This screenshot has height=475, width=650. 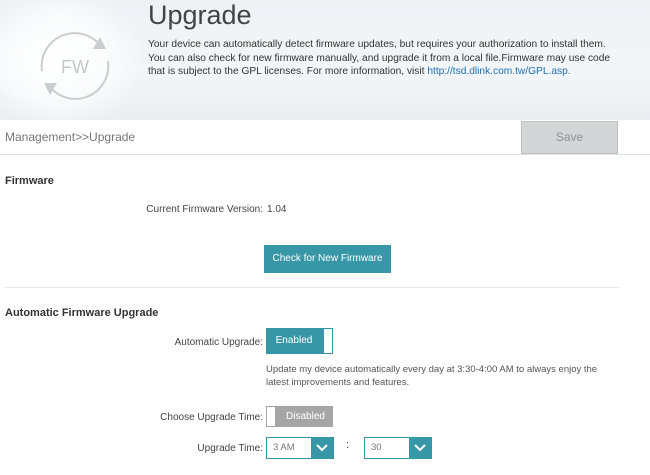 I want to click on automatic-upgrade-toggle: Enabled, so click(x=299, y=341).